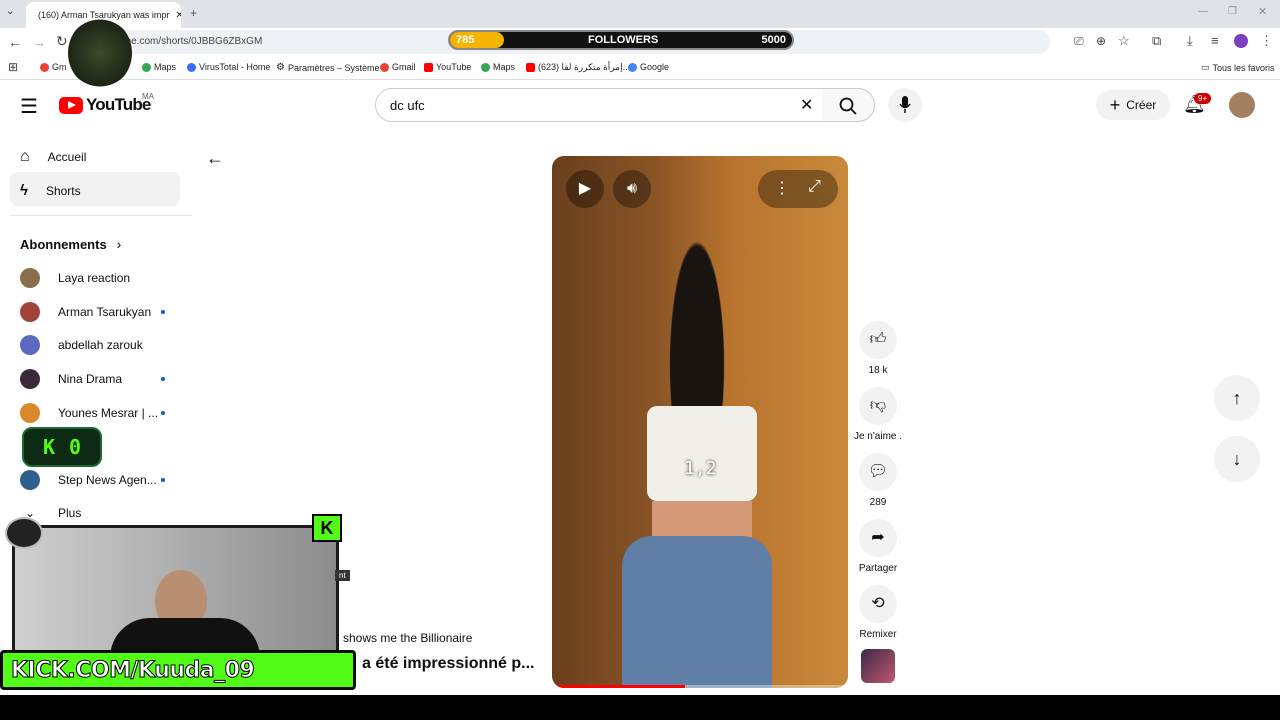  Describe the element at coordinates (1203, 11) in the screenshot. I see `minimize-icon: —` at that location.